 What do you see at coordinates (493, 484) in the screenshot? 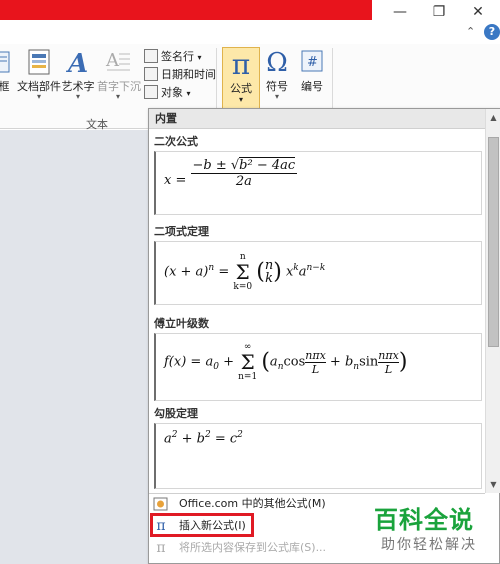
I see `scroll-down-icon: ▼` at bounding box center [493, 484].